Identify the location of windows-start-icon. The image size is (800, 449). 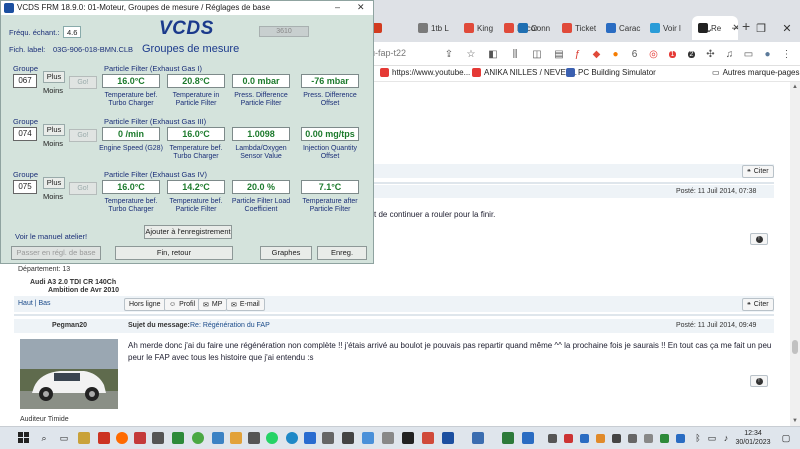
(24, 438).